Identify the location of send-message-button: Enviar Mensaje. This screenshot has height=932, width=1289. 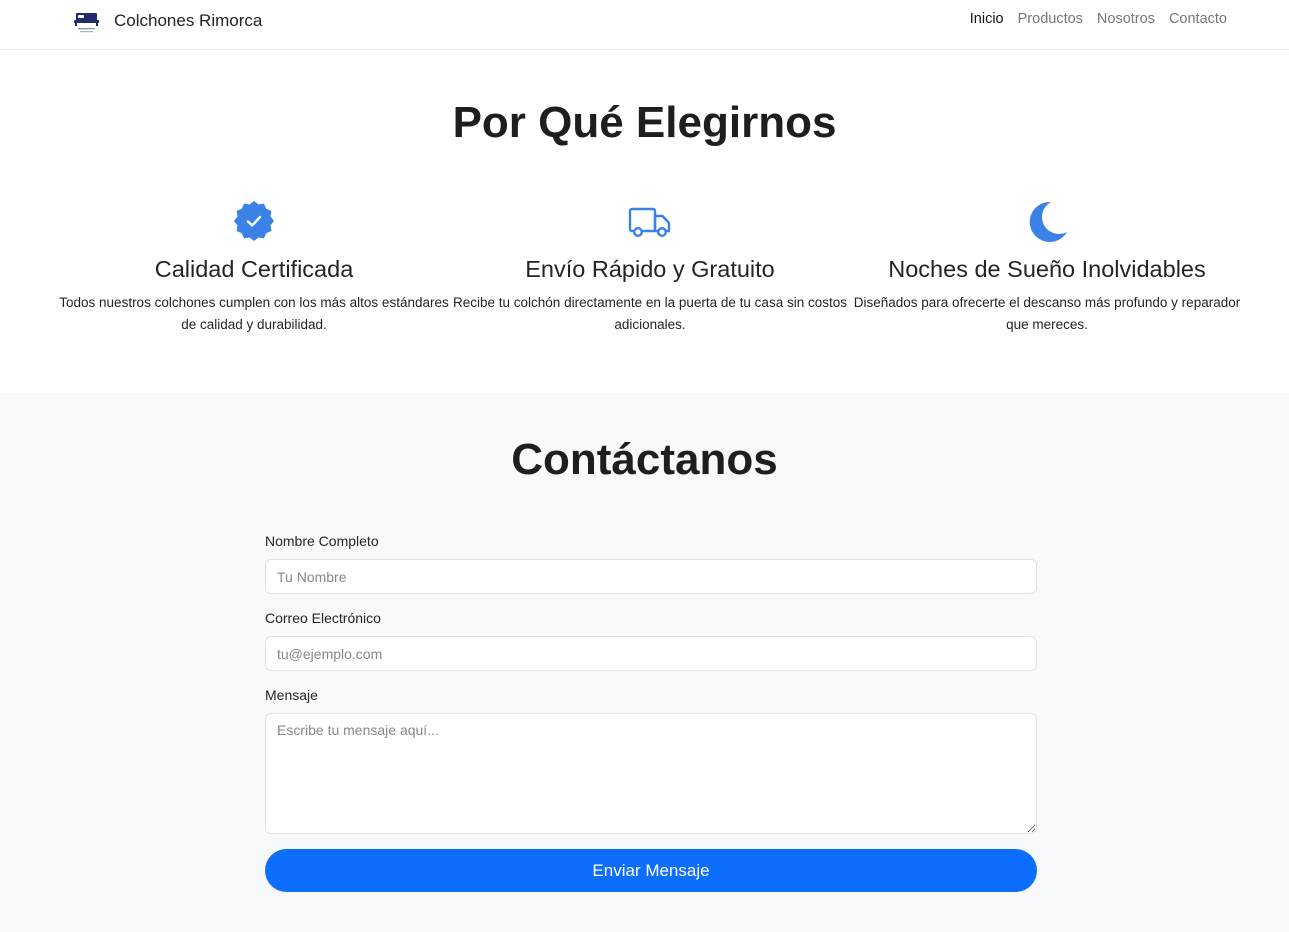
(651, 870).